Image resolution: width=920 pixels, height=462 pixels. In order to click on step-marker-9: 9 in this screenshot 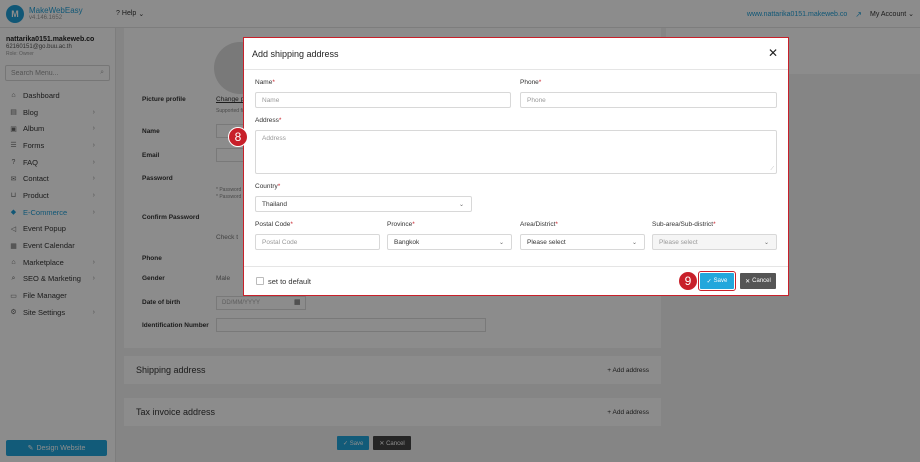, I will do `click(688, 281)`.